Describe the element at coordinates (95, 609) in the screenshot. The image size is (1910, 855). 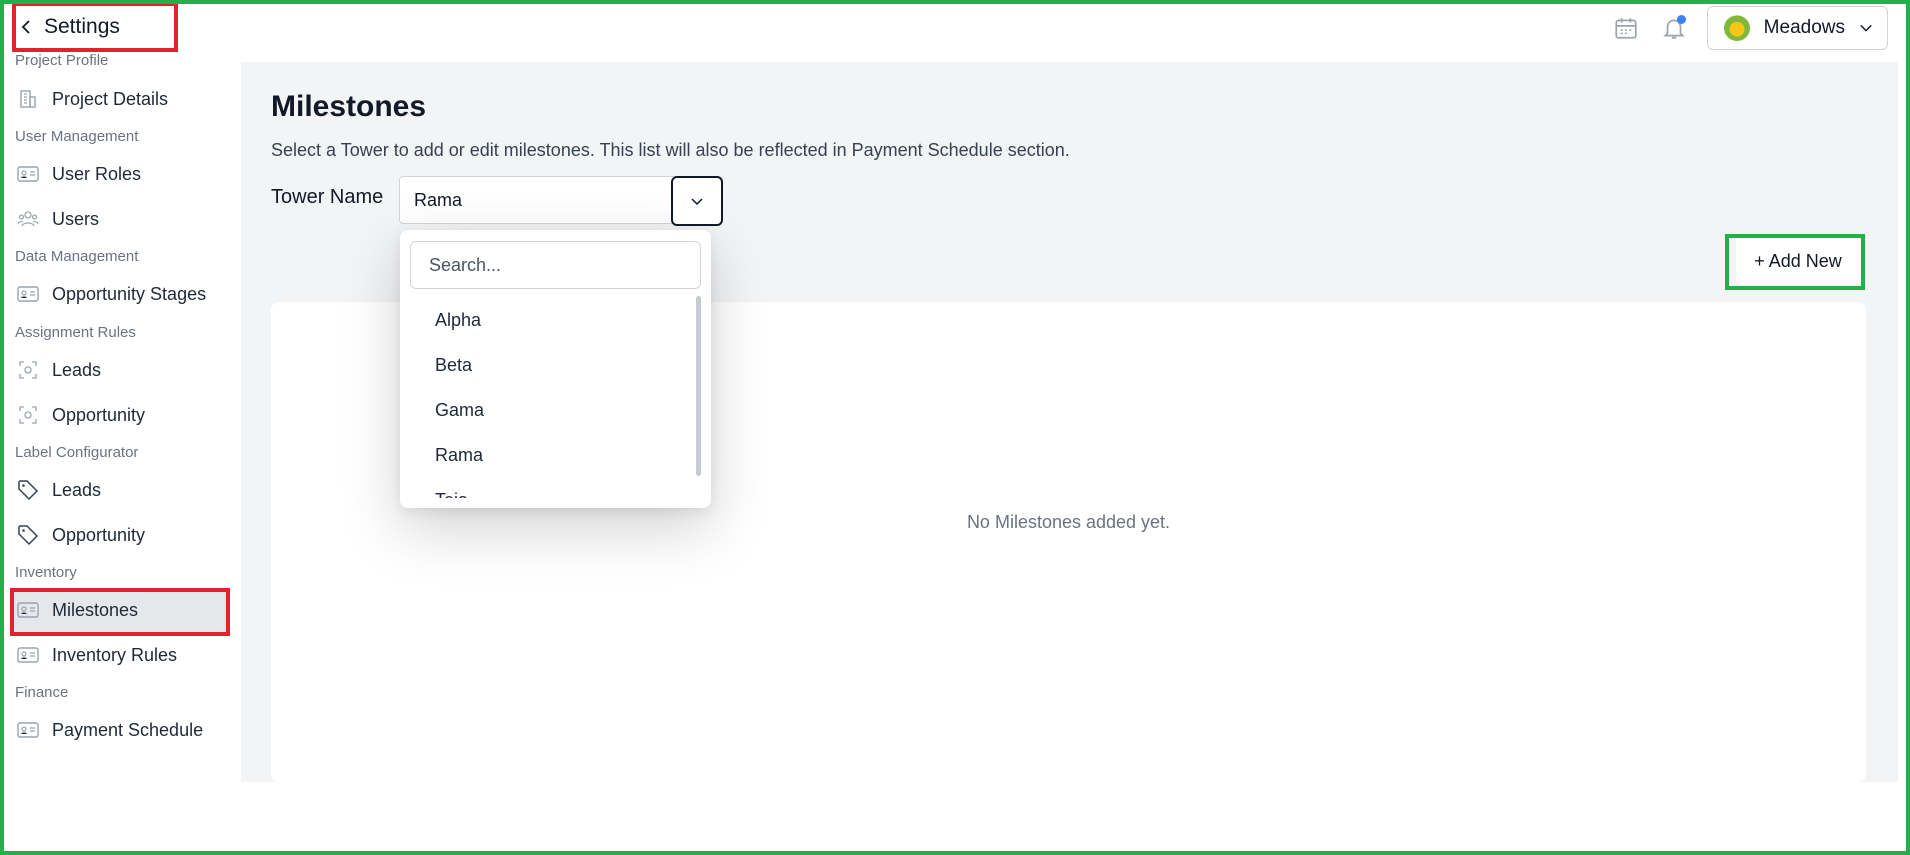
I see `sidebar-item-label: Milestones` at that location.